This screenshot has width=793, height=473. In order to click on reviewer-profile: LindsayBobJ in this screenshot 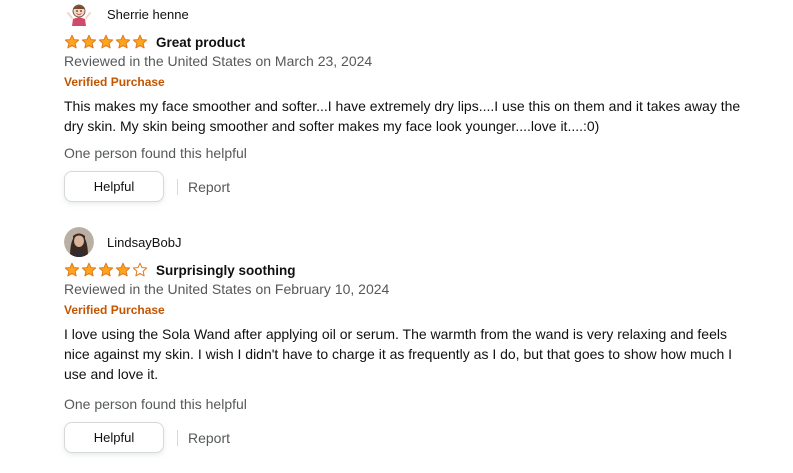, I will do `click(122, 242)`.